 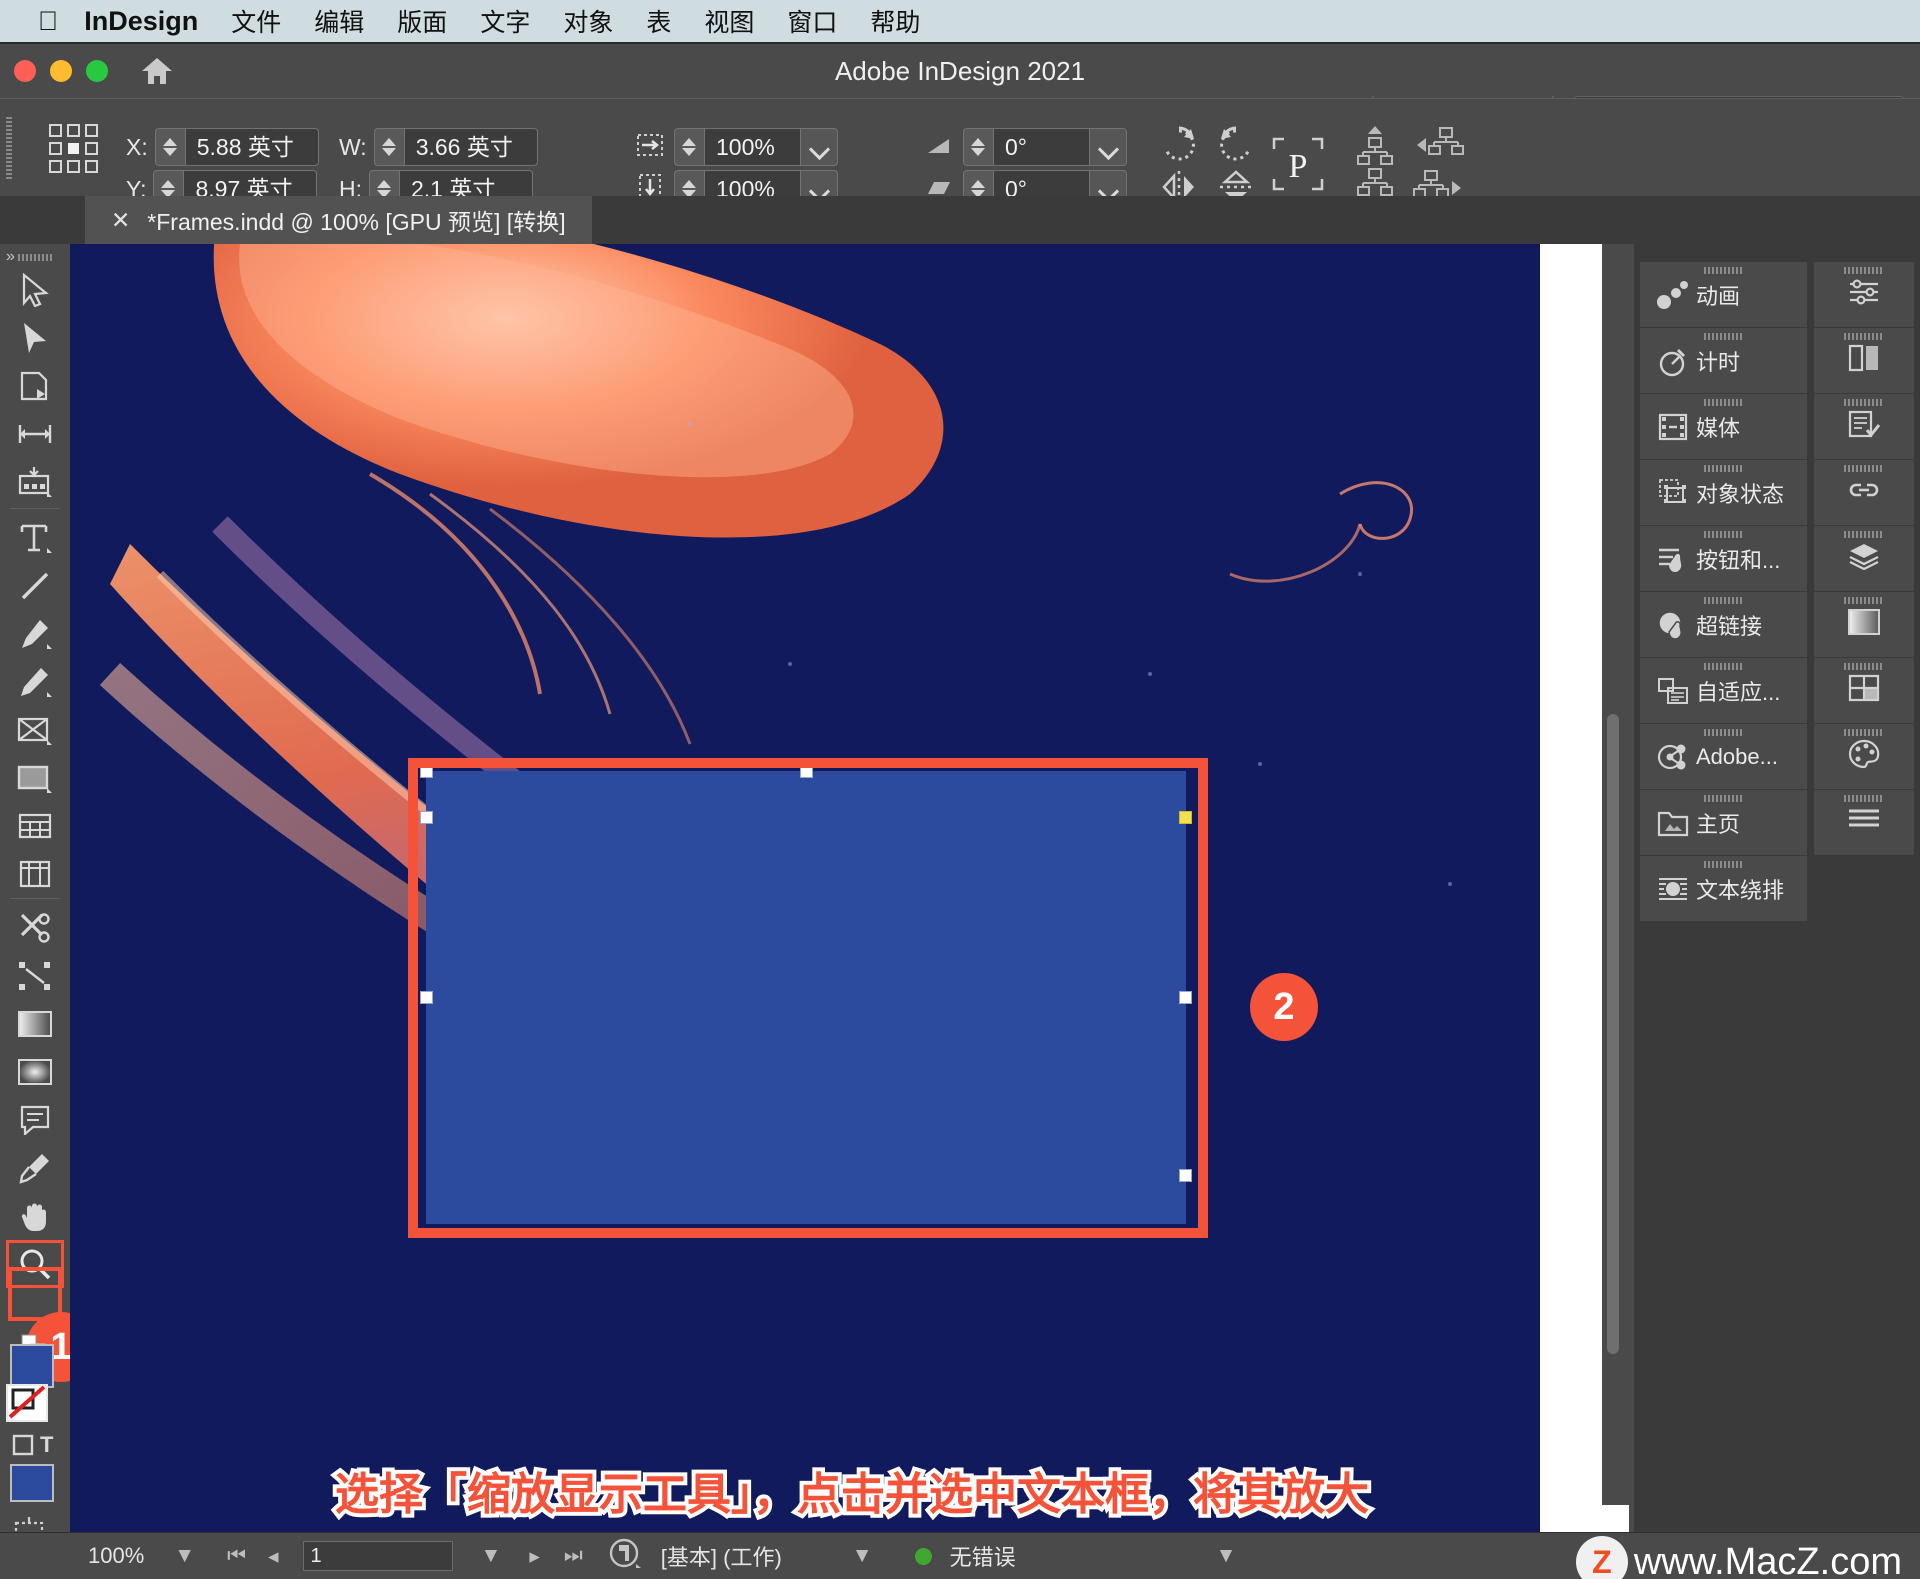 I want to click on panel-pages, so click(x=1864, y=361).